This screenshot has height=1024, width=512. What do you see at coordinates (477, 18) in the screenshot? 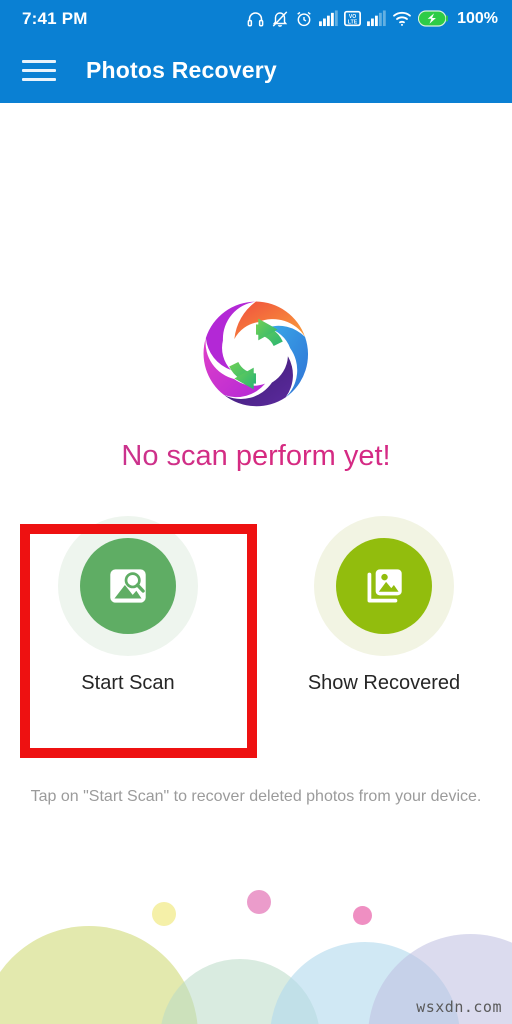
I see `battery-percent-label: 100%` at bounding box center [477, 18].